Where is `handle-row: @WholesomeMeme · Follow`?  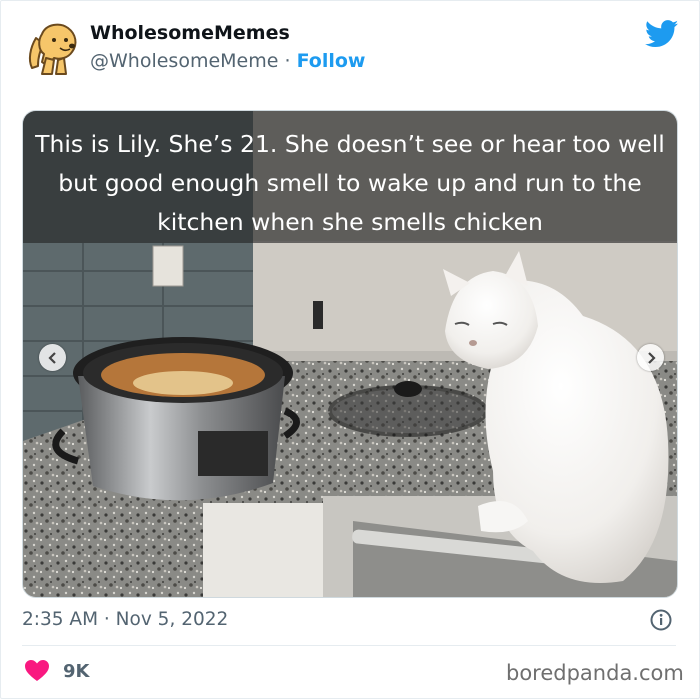 handle-row: @WholesomeMeme · Follow is located at coordinates (227, 61).